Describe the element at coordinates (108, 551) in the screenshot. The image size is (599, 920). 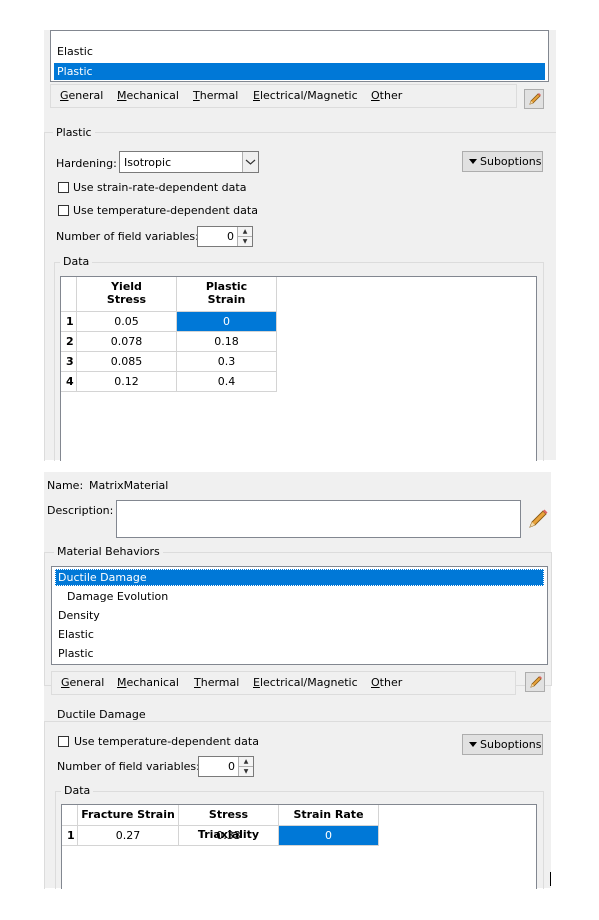
I see `material-behaviors-title: Material Behaviors` at that location.